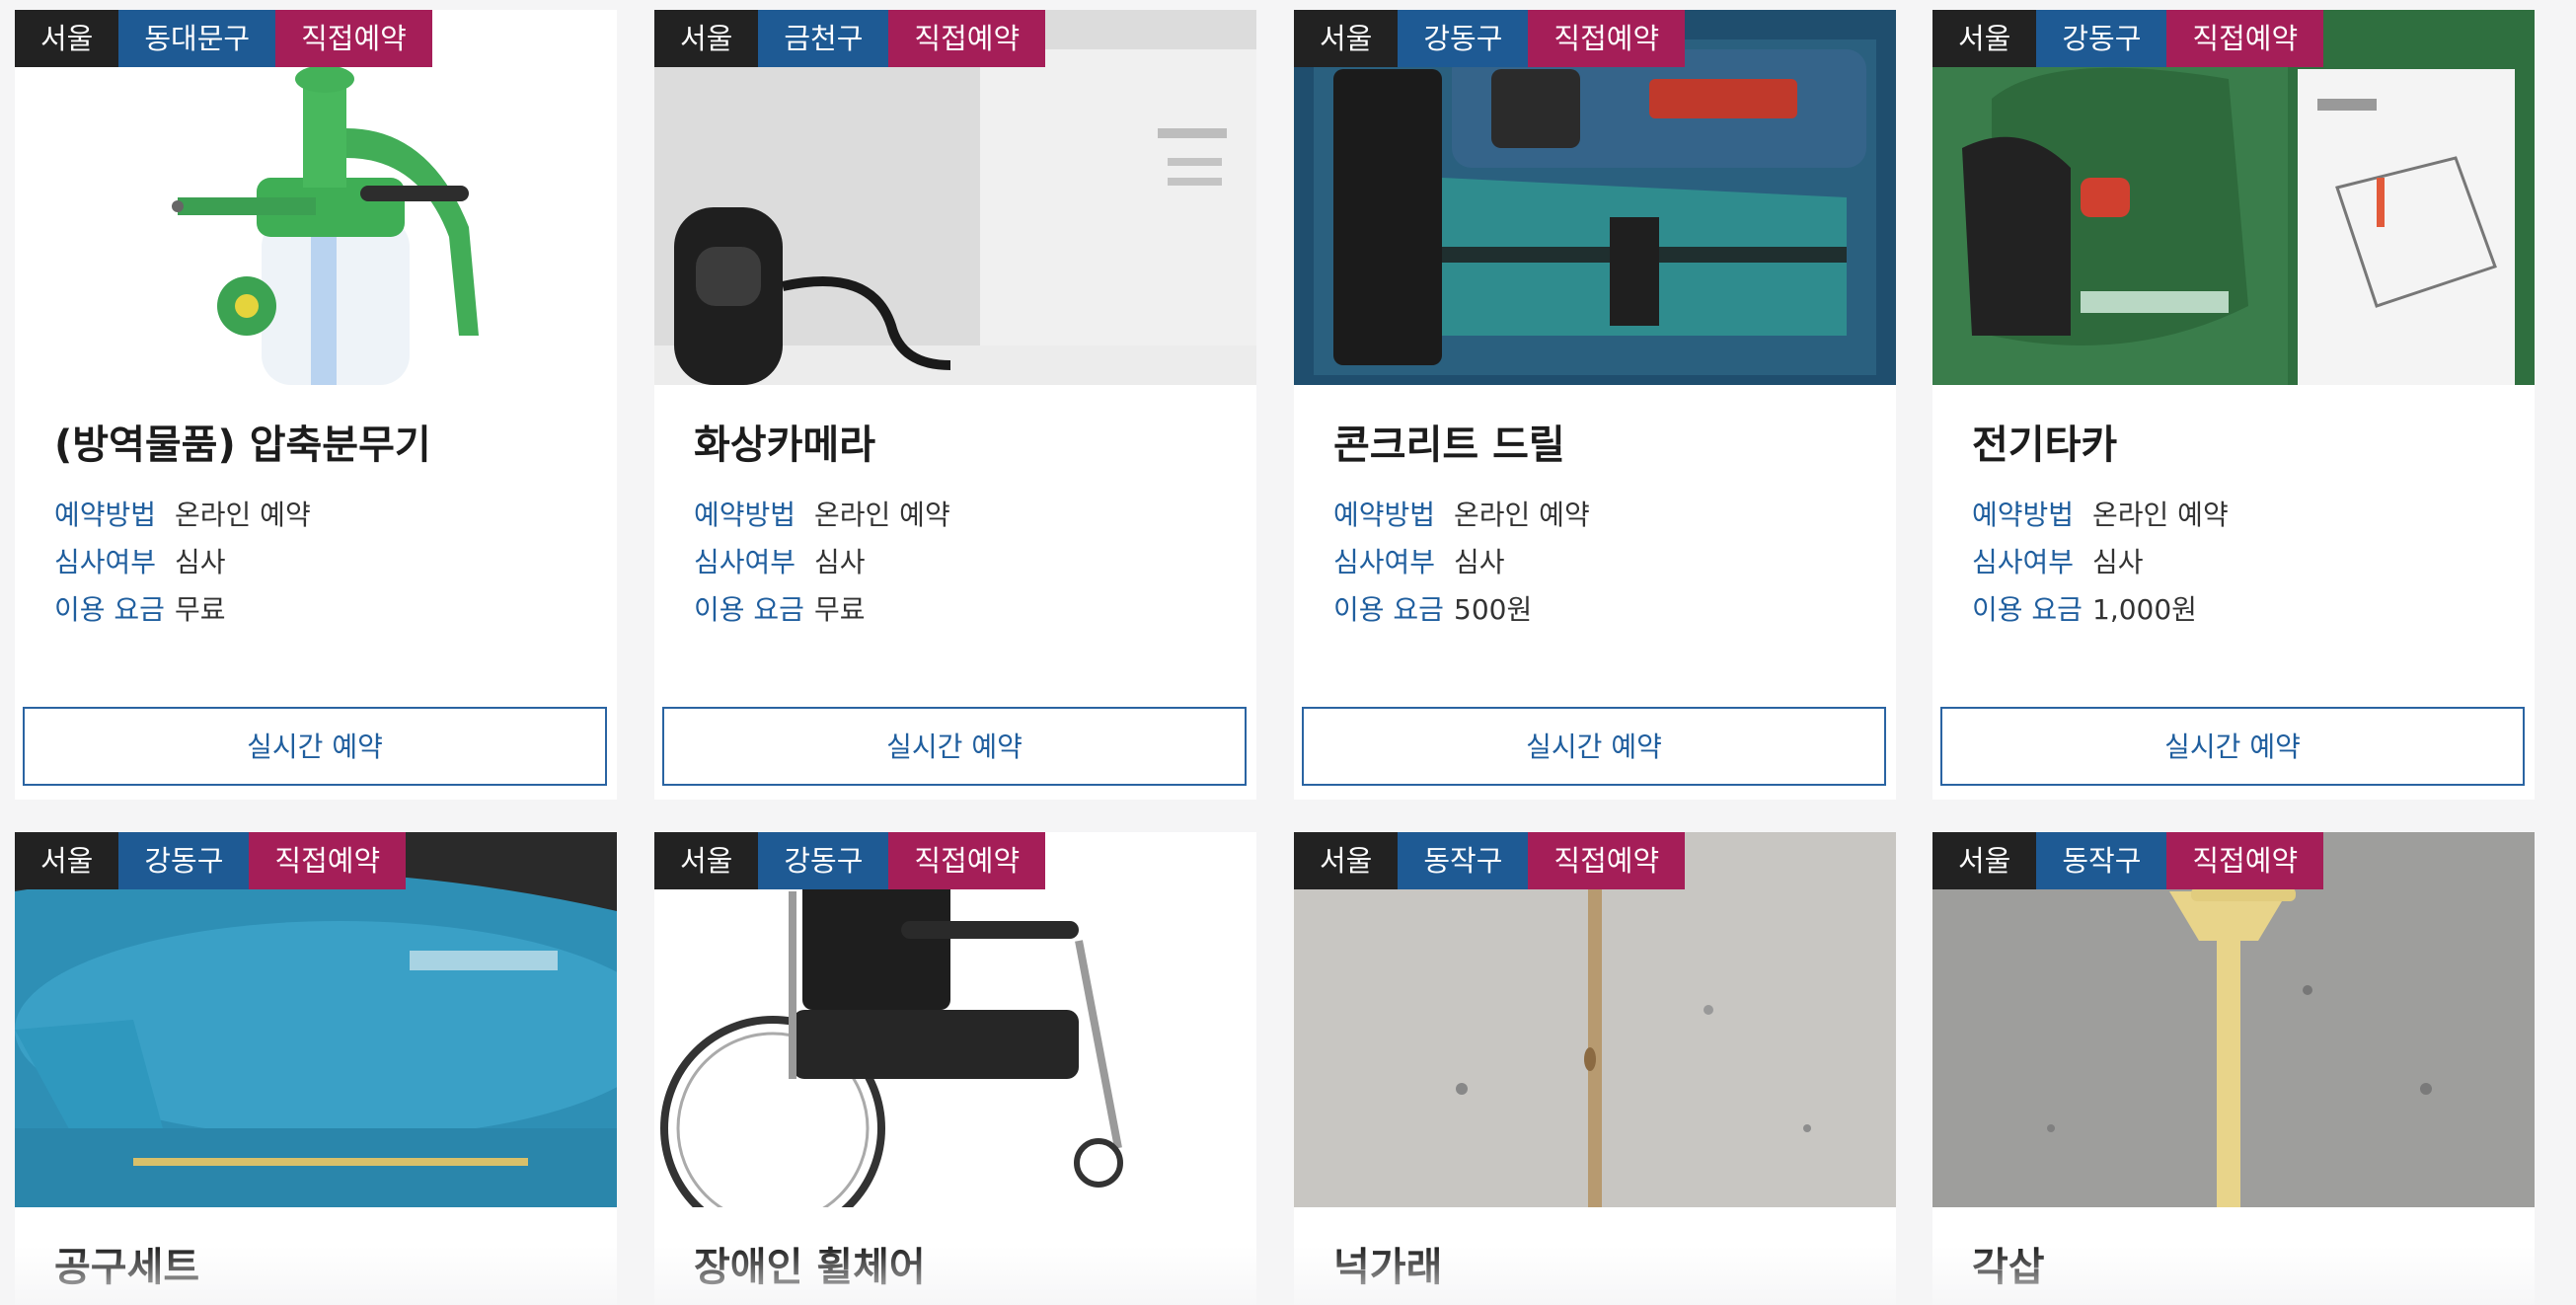 The image size is (2576, 1305). Describe the element at coordinates (2144, 609) in the screenshot. I see `fee-value: 1,000원` at that location.